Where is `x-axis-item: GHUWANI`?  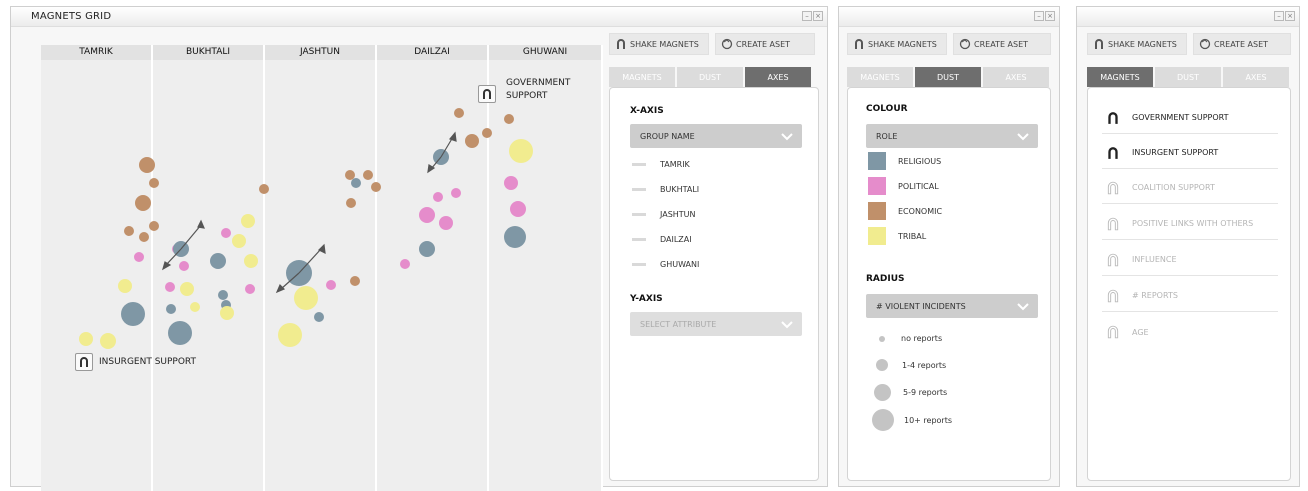
x-axis-item: GHUWANI is located at coordinates (665, 264).